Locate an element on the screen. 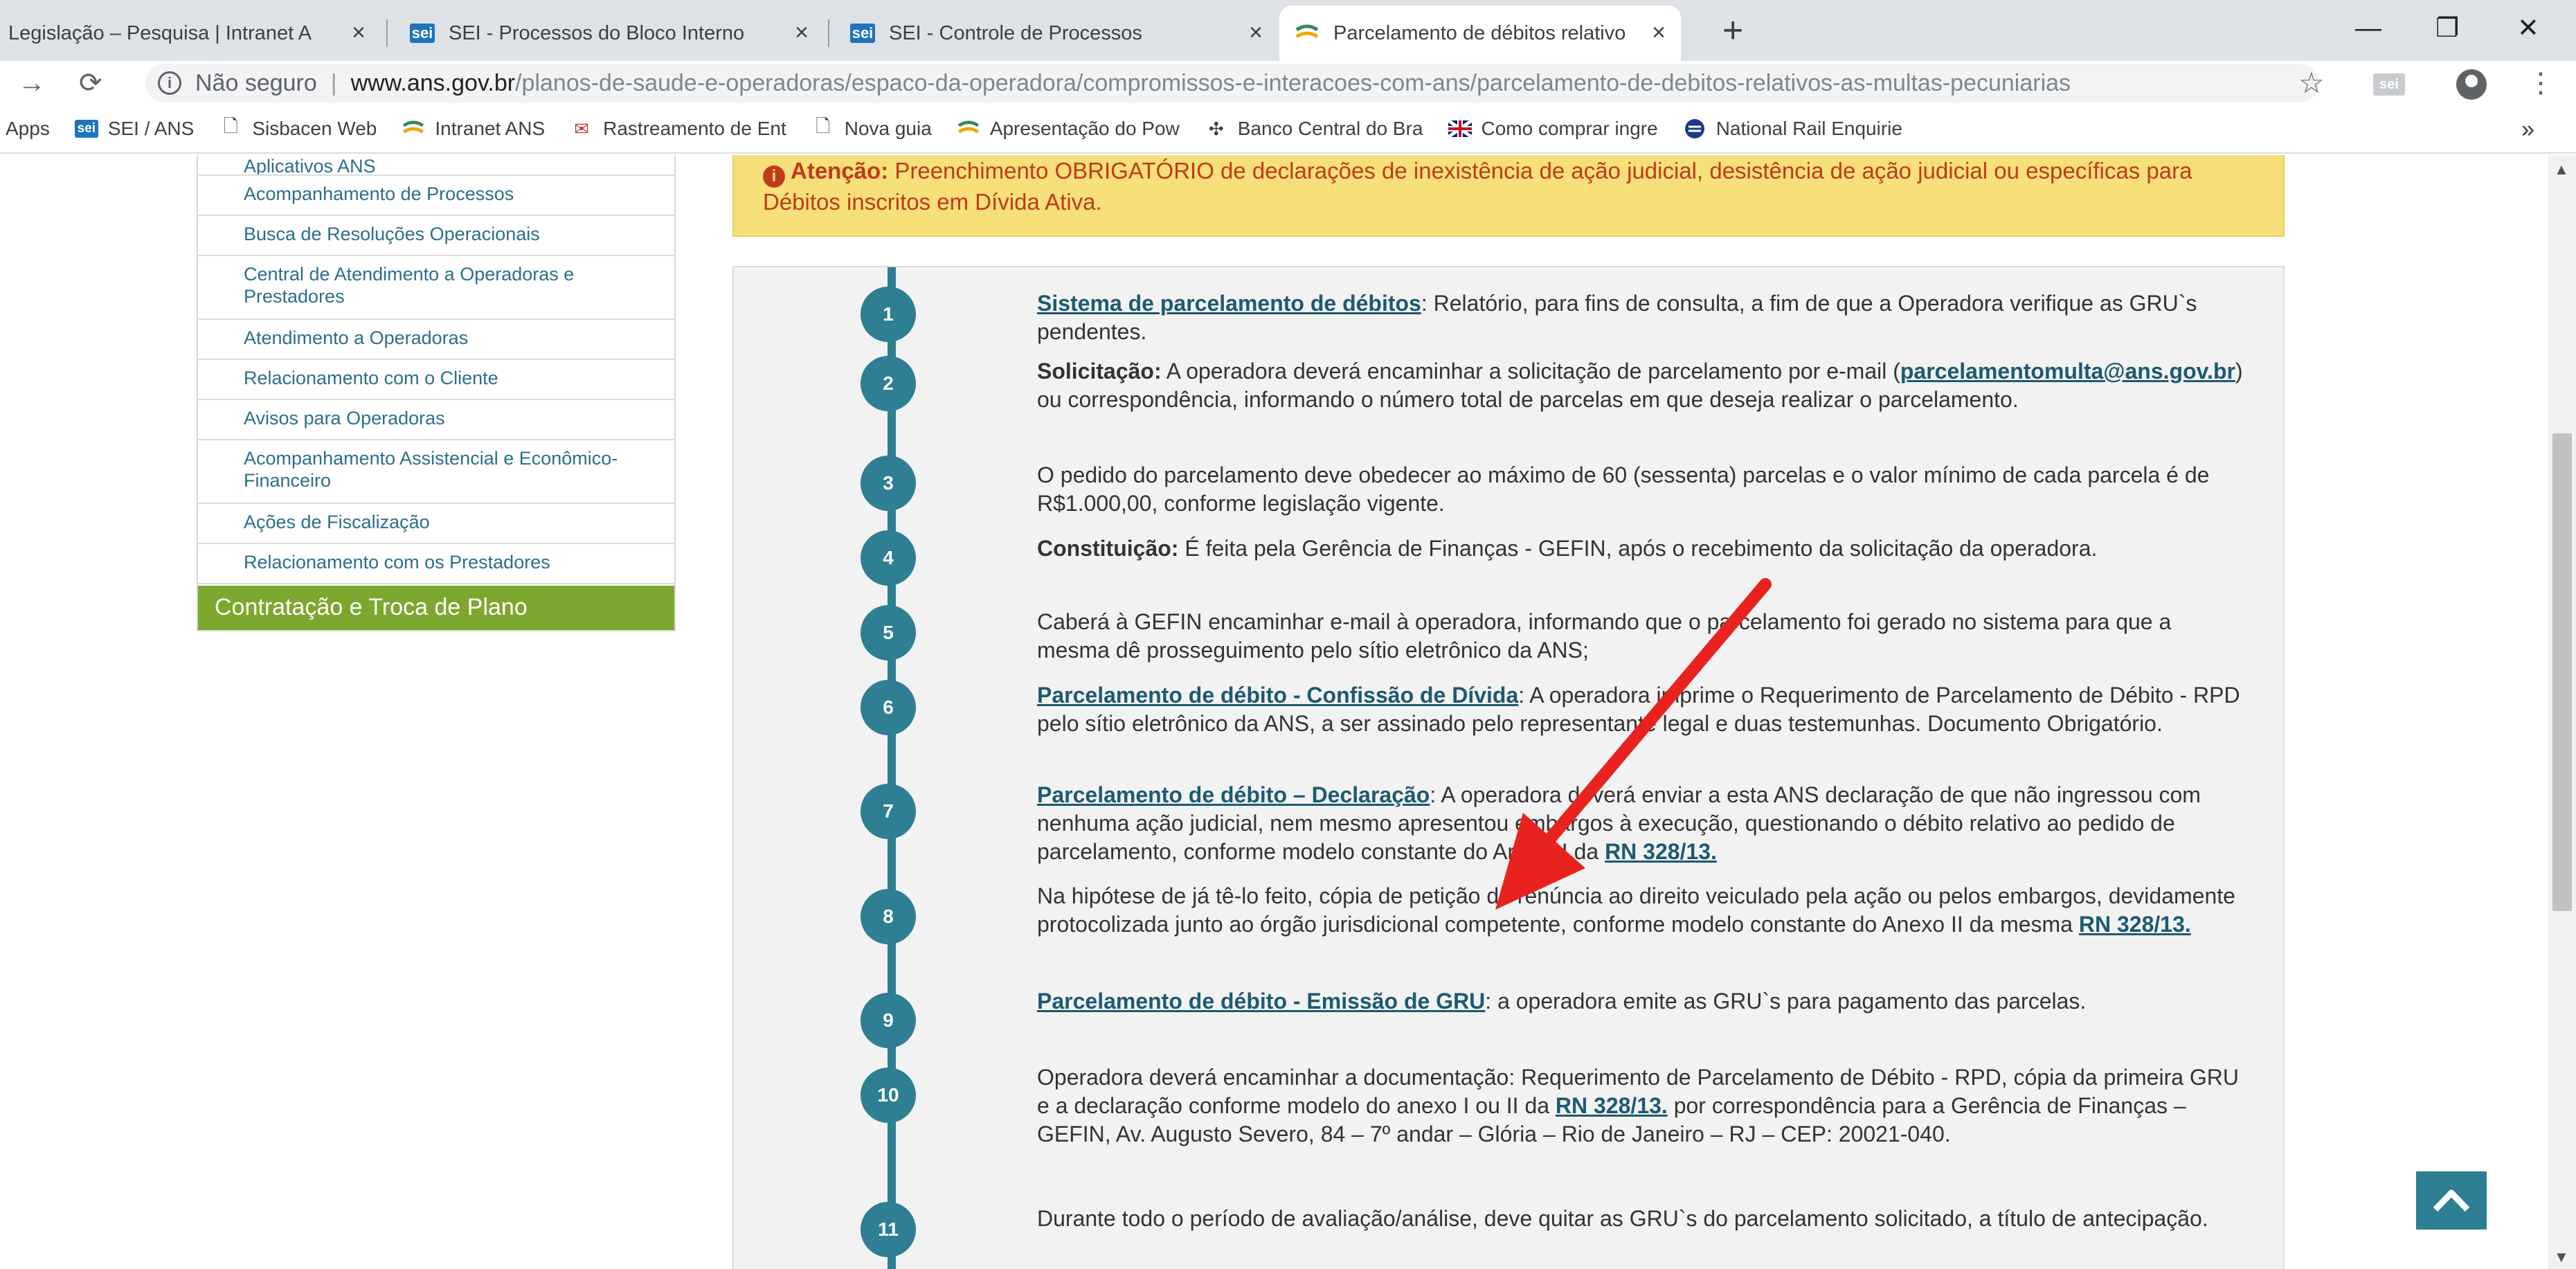 The width and height of the screenshot is (2576, 1269). sidebar-item-busca-resolucoes: Busca de Resoluções Operacionais is located at coordinates (436, 236).